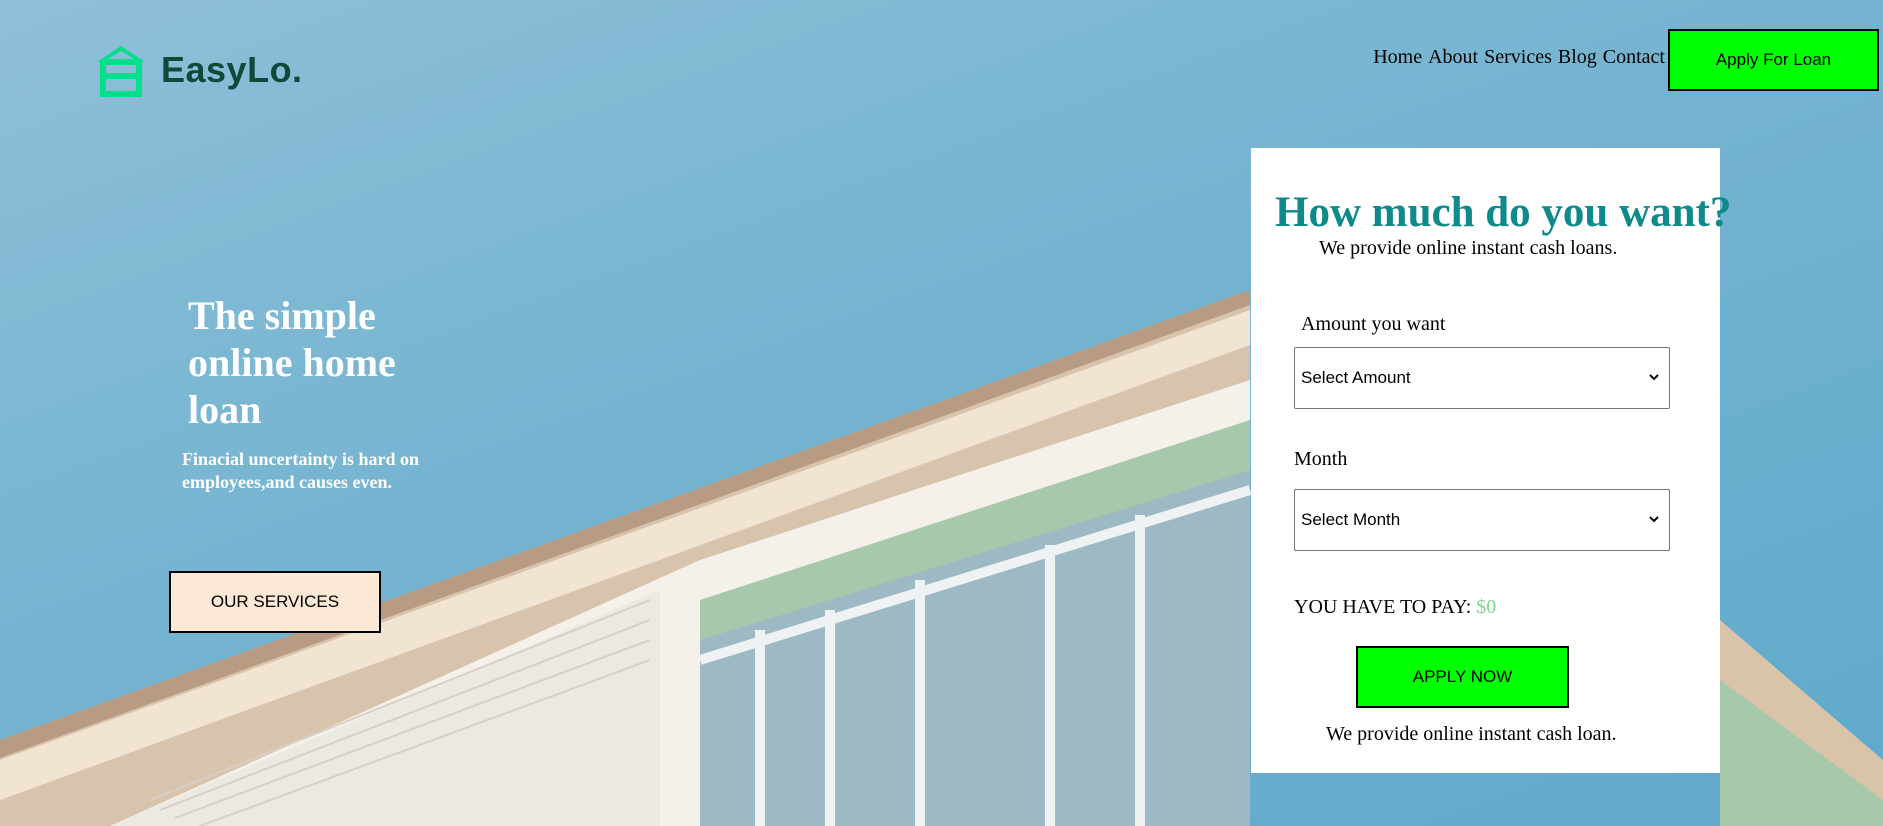  Describe the element at coordinates (1453, 57) in the screenshot. I see `nav-item-about: About` at that location.